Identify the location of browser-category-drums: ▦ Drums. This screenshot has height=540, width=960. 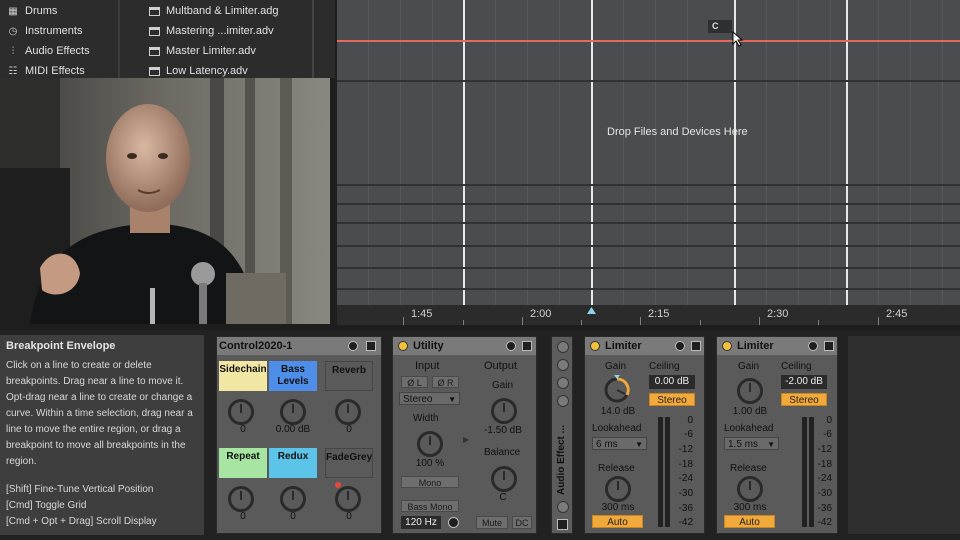
(32, 11).